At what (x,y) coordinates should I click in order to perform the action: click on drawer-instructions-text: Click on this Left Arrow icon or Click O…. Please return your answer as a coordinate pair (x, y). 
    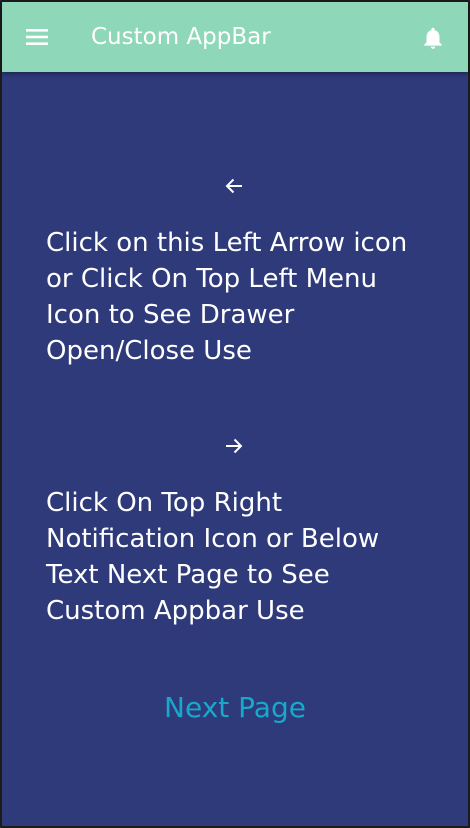
    Looking at the image, I should click on (227, 297).